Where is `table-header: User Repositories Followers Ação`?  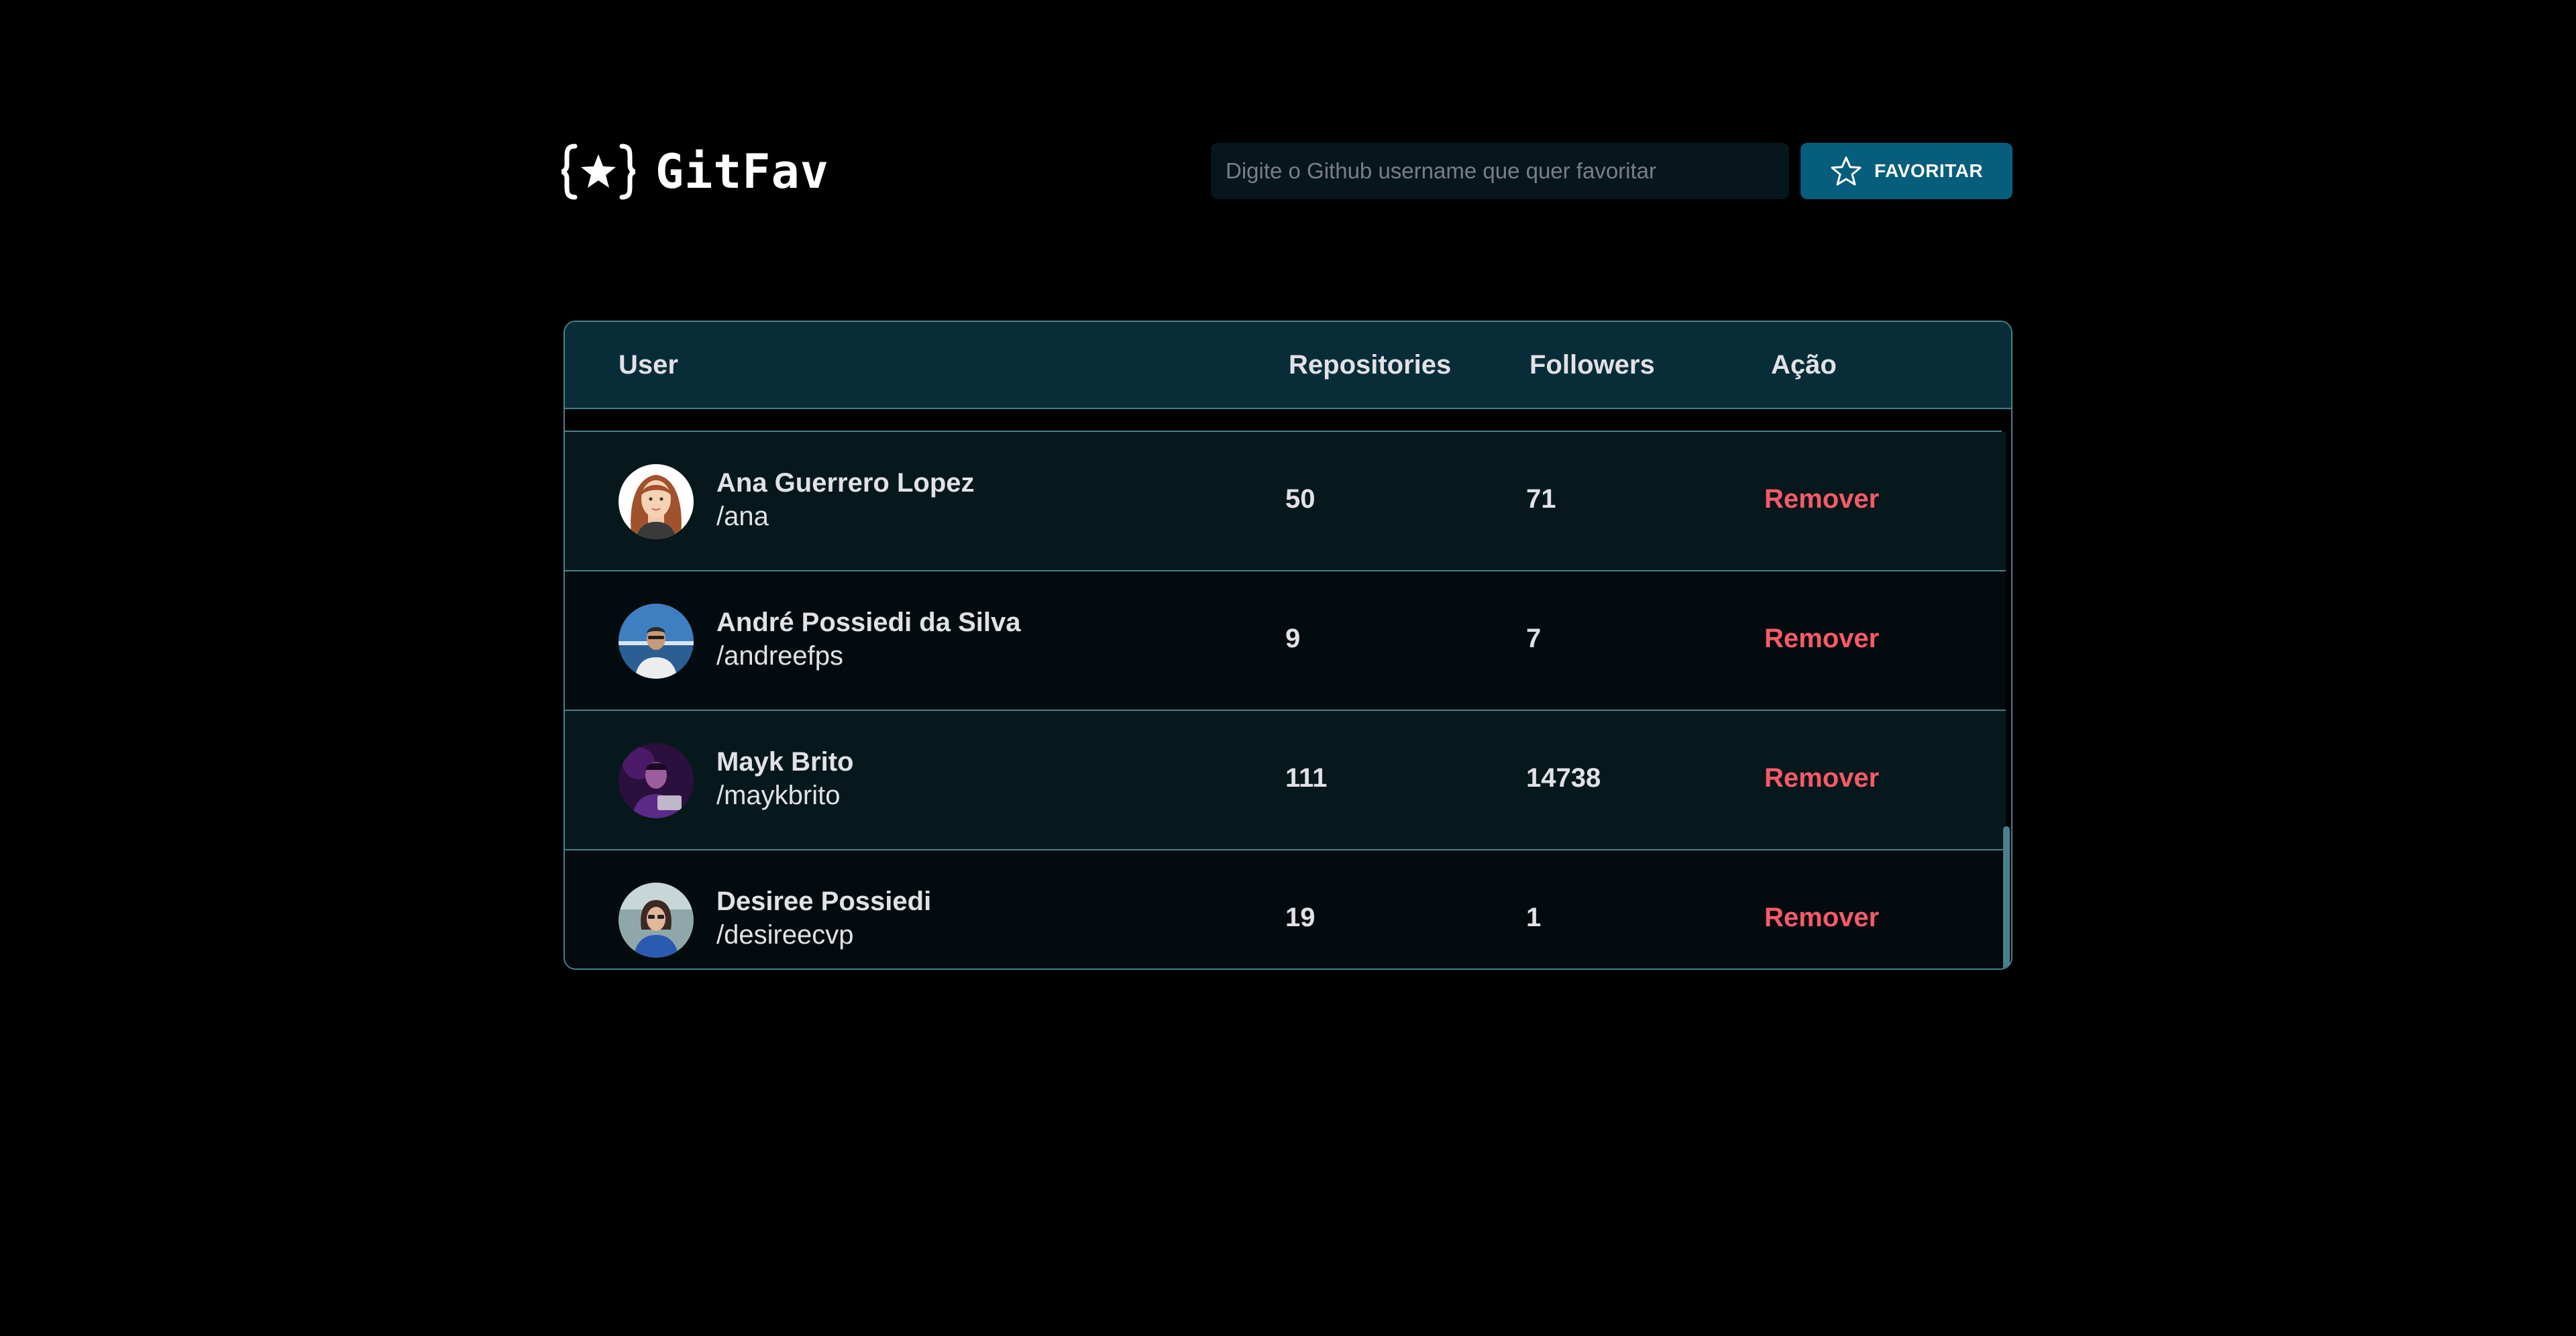 table-header: User Repositories Followers Ação is located at coordinates (1288, 365).